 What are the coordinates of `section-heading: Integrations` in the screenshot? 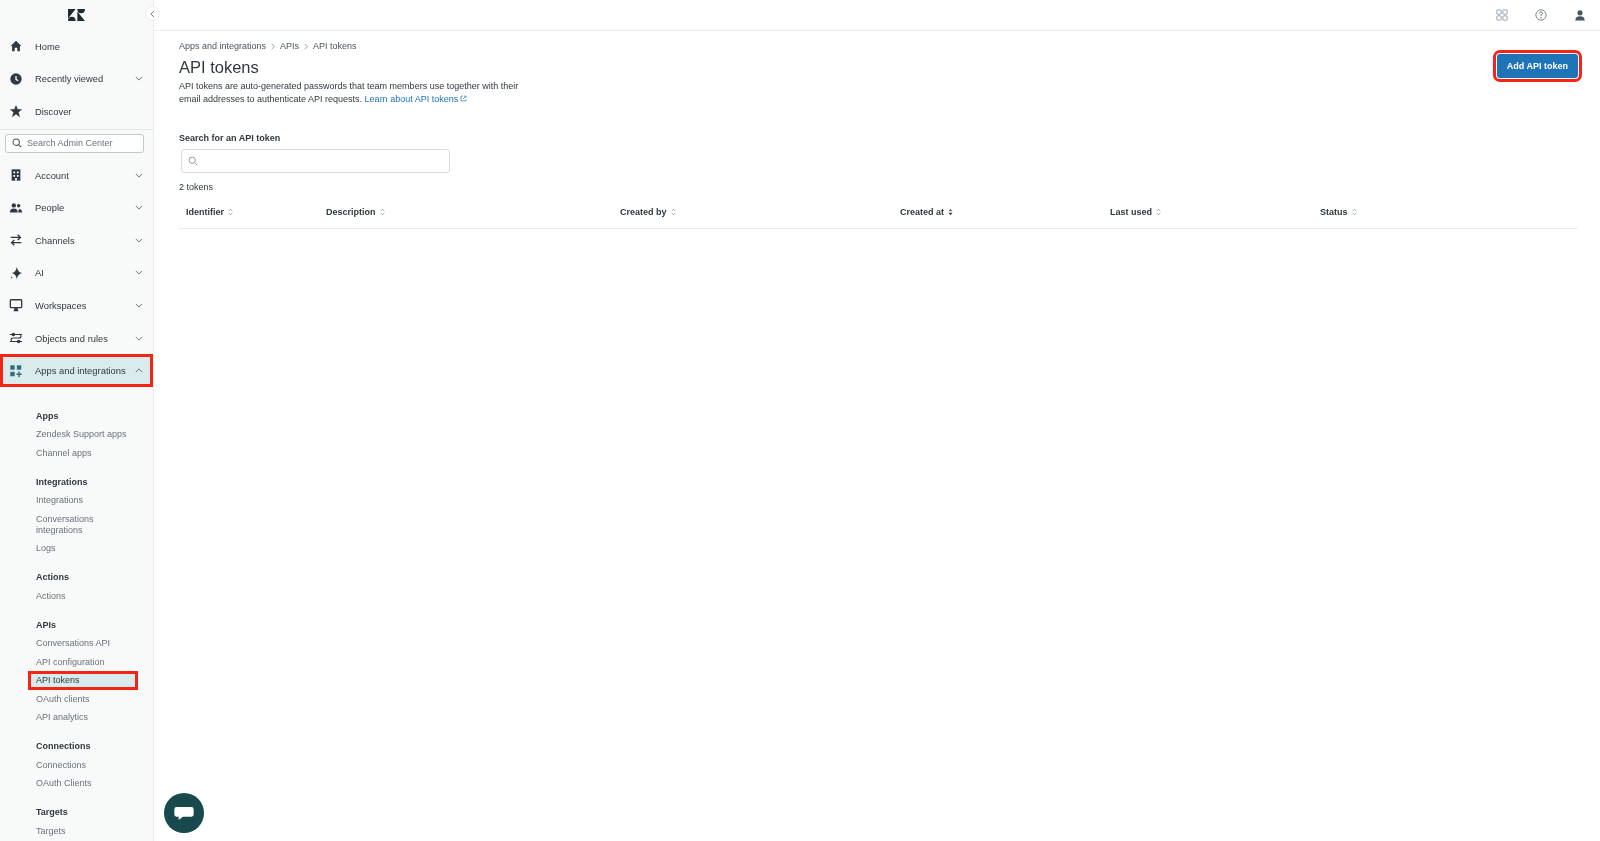 It's located at (62, 482).